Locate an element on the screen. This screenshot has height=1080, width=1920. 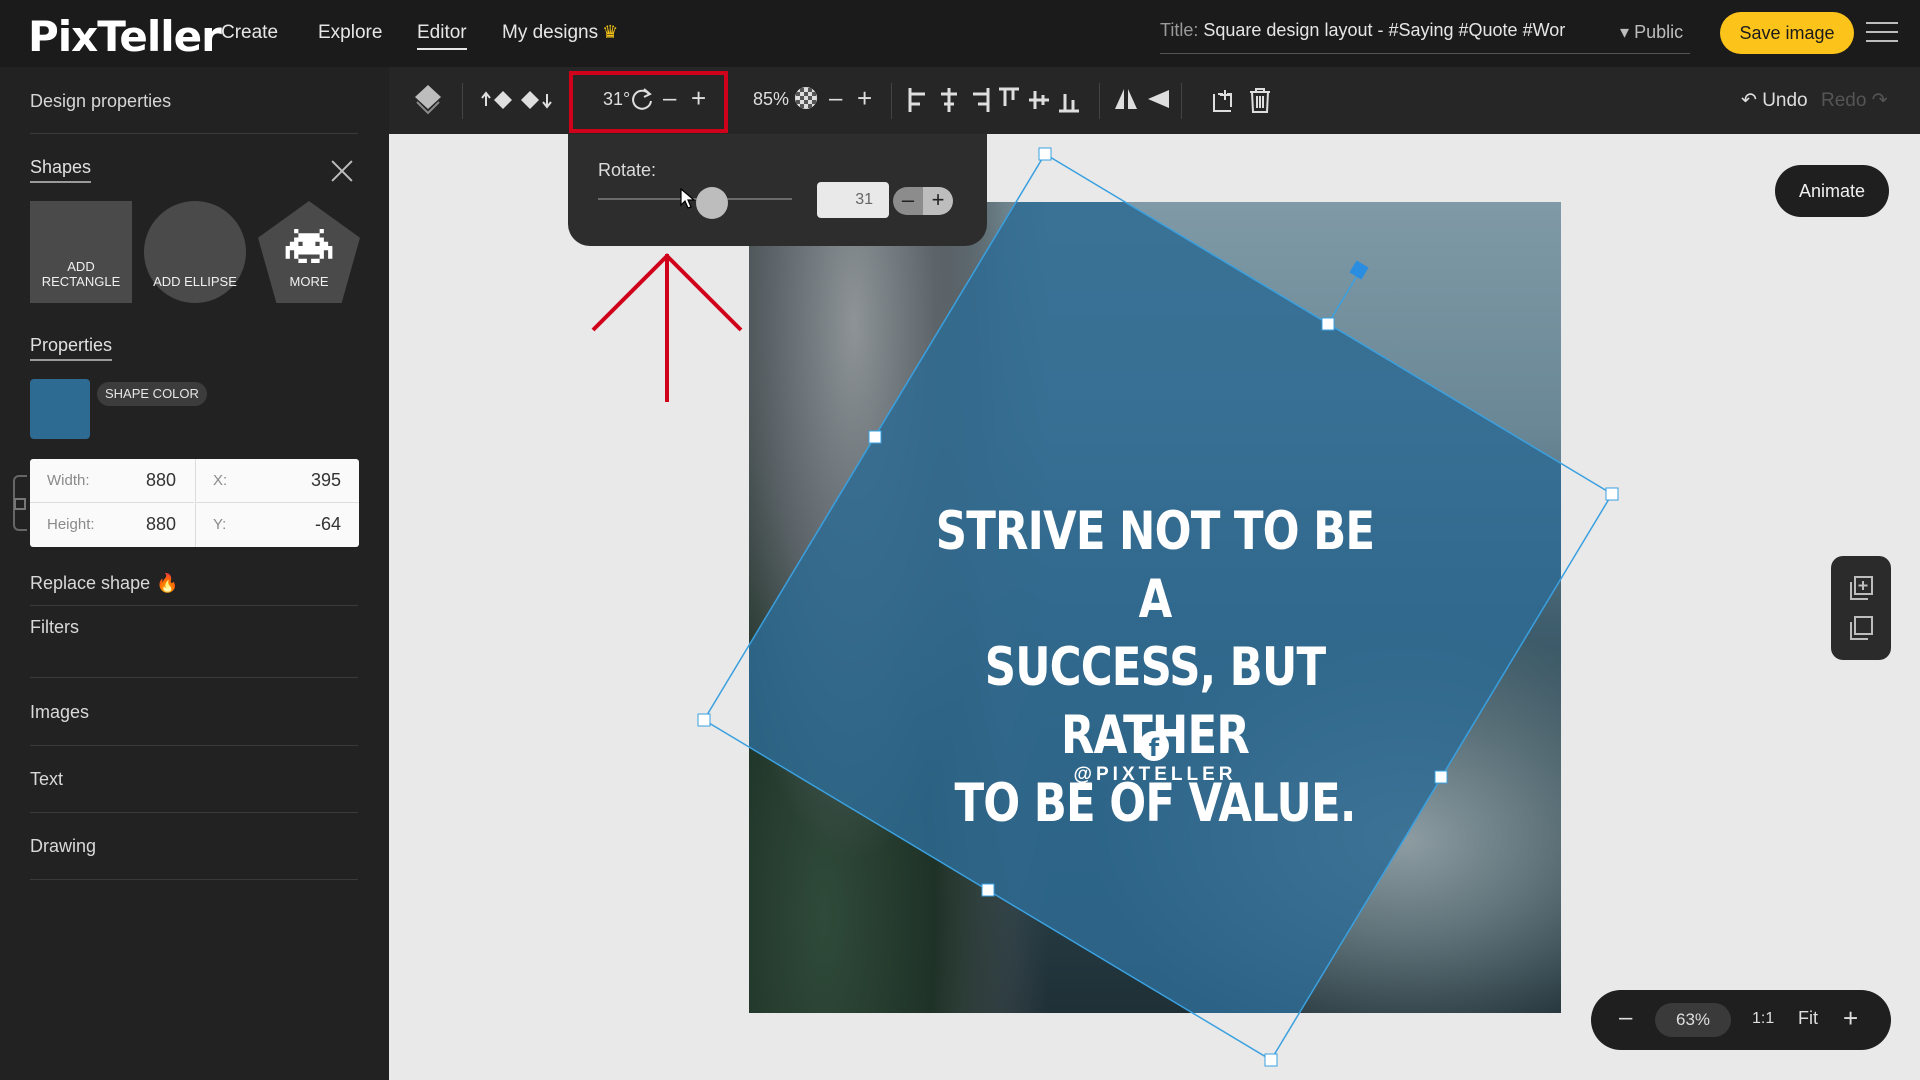
resize-handle-left is located at coordinates (704, 720).